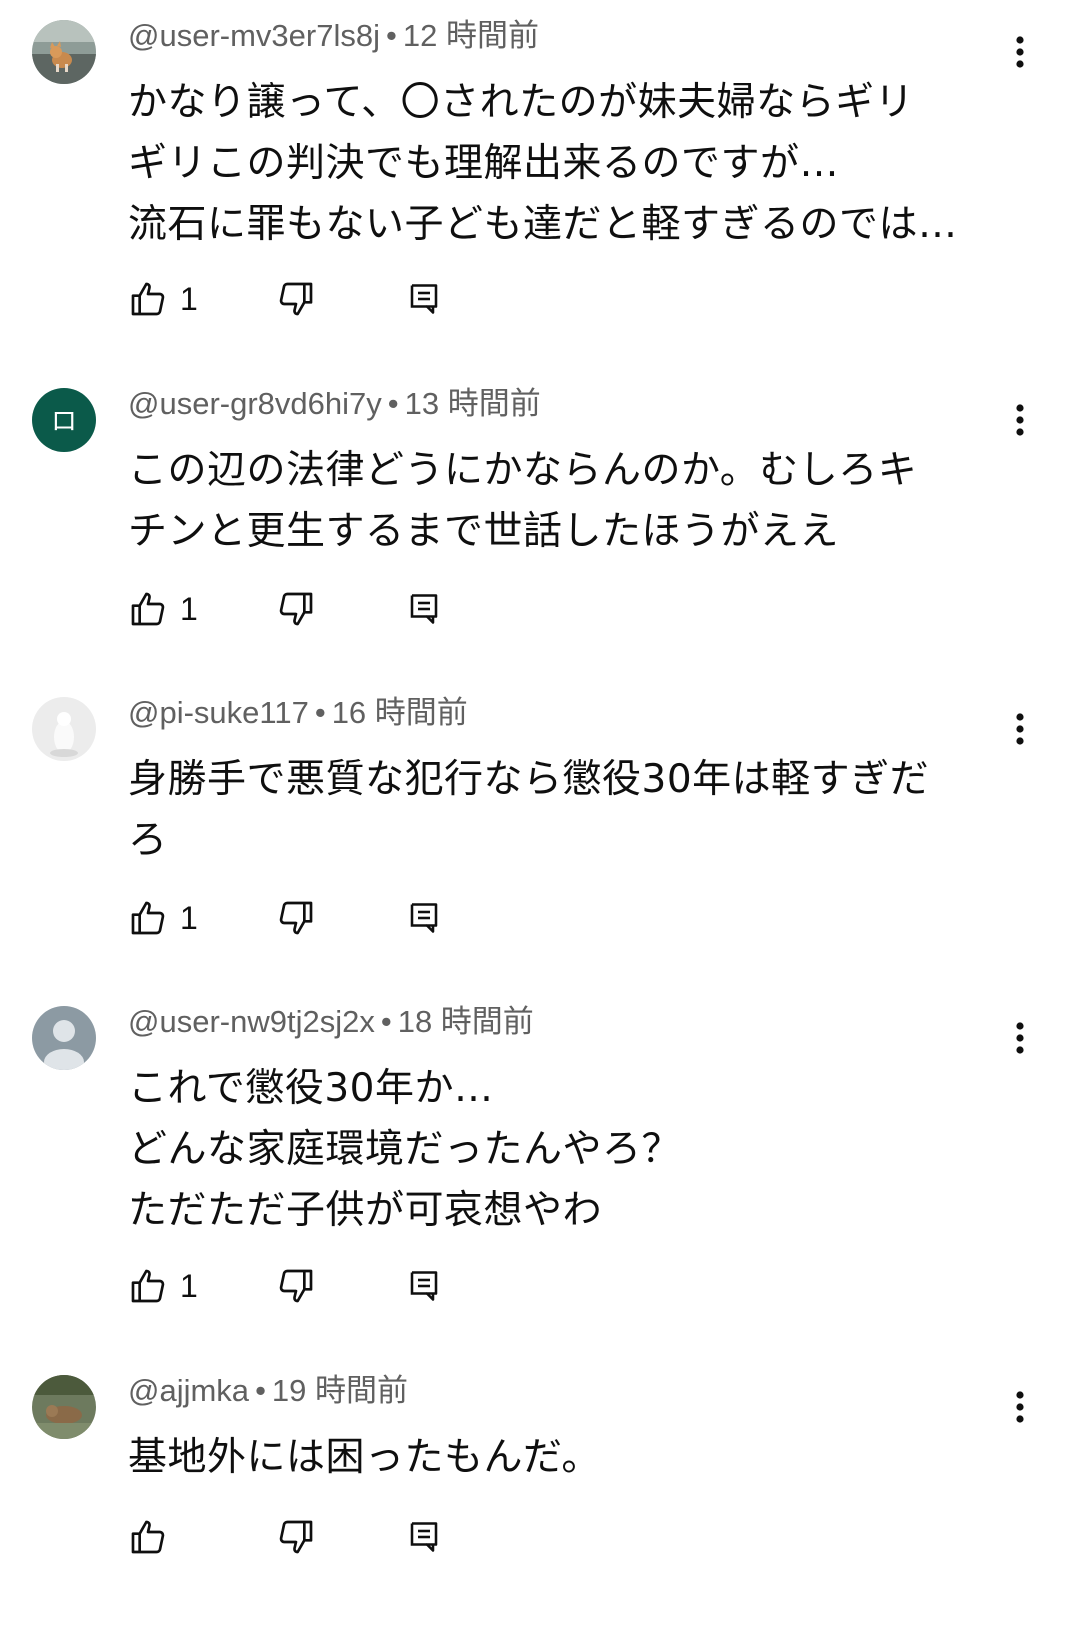 The width and height of the screenshot is (1080, 1627). What do you see at coordinates (218, 712) in the screenshot?
I see `author-handle: @pi-suke117` at bounding box center [218, 712].